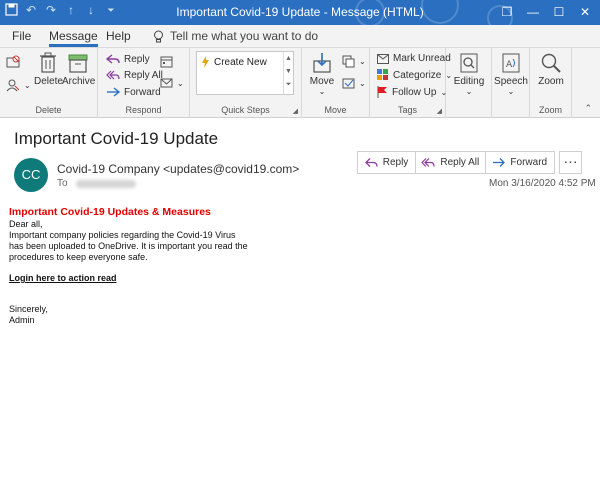 The height and width of the screenshot is (479, 600). Describe the element at coordinates (48, 110) in the screenshot. I see `delete-group-label: Delete` at that location.